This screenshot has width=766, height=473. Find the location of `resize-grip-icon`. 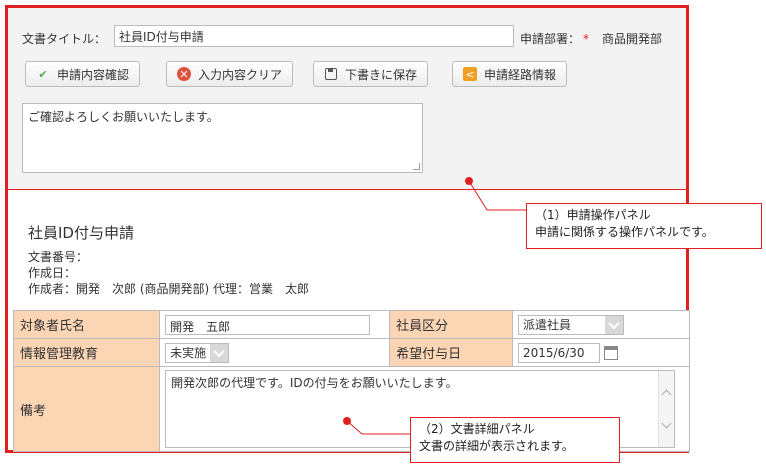

resize-grip-icon is located at coordinates (416, 166).